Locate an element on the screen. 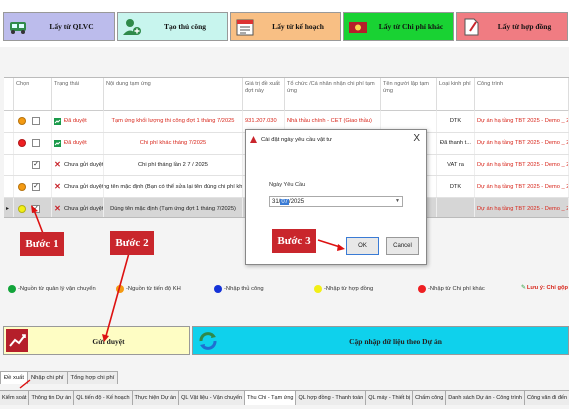  send-approval-label: Gửi duyệt is located at coordinates (108, 341).